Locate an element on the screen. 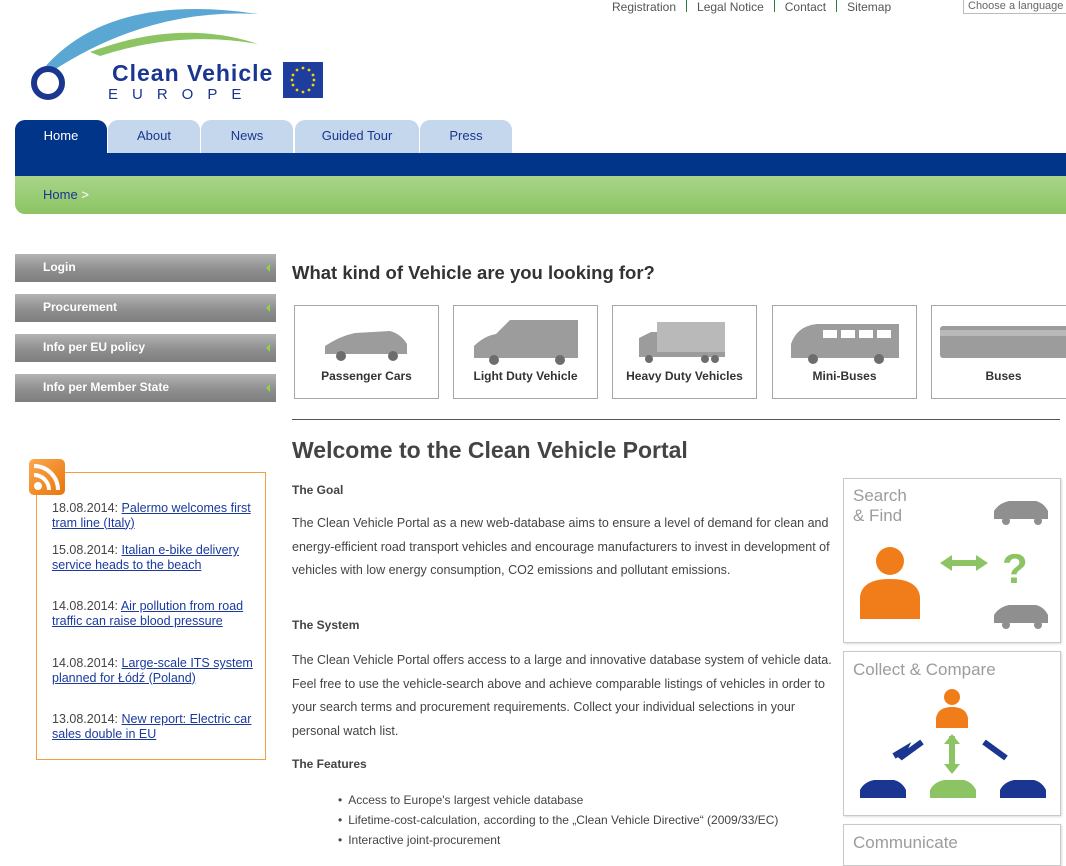 Image resolution: width=1066 pixels, height=866 pixels. registration-link: Registration is located at coordinates (644, 7).